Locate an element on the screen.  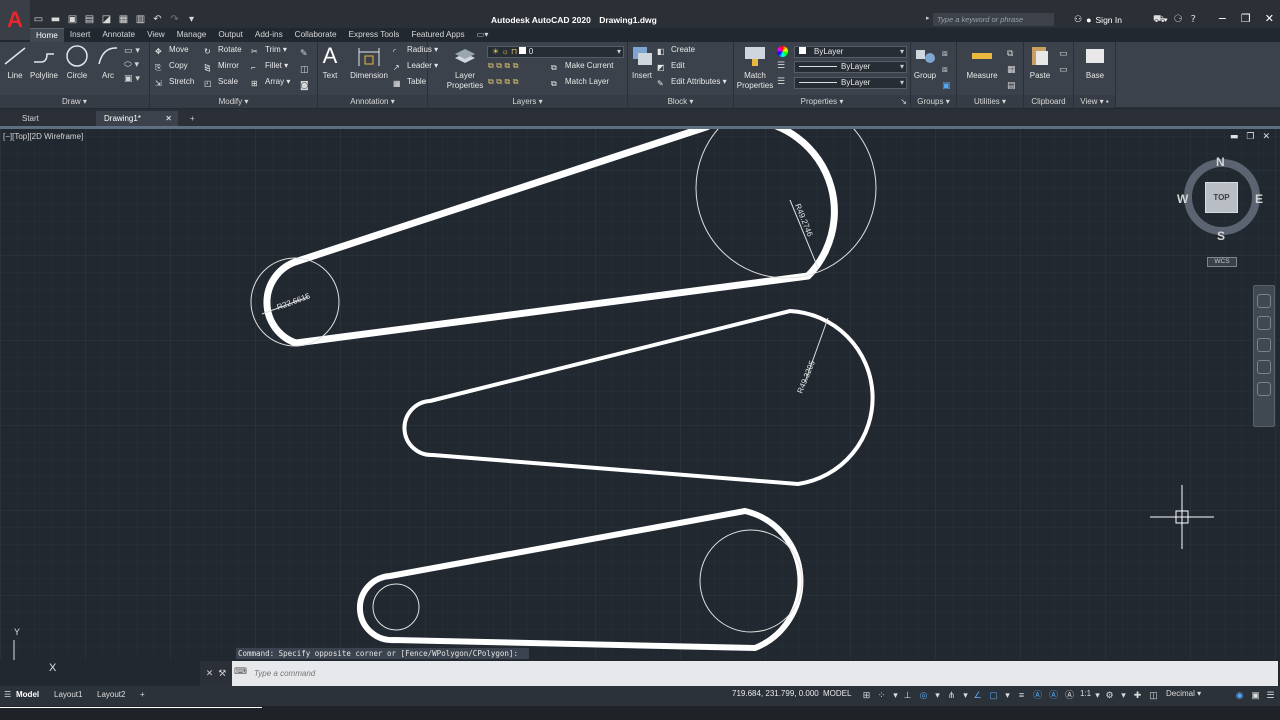
help-icon: ? is located at coordinates (1193, 20).